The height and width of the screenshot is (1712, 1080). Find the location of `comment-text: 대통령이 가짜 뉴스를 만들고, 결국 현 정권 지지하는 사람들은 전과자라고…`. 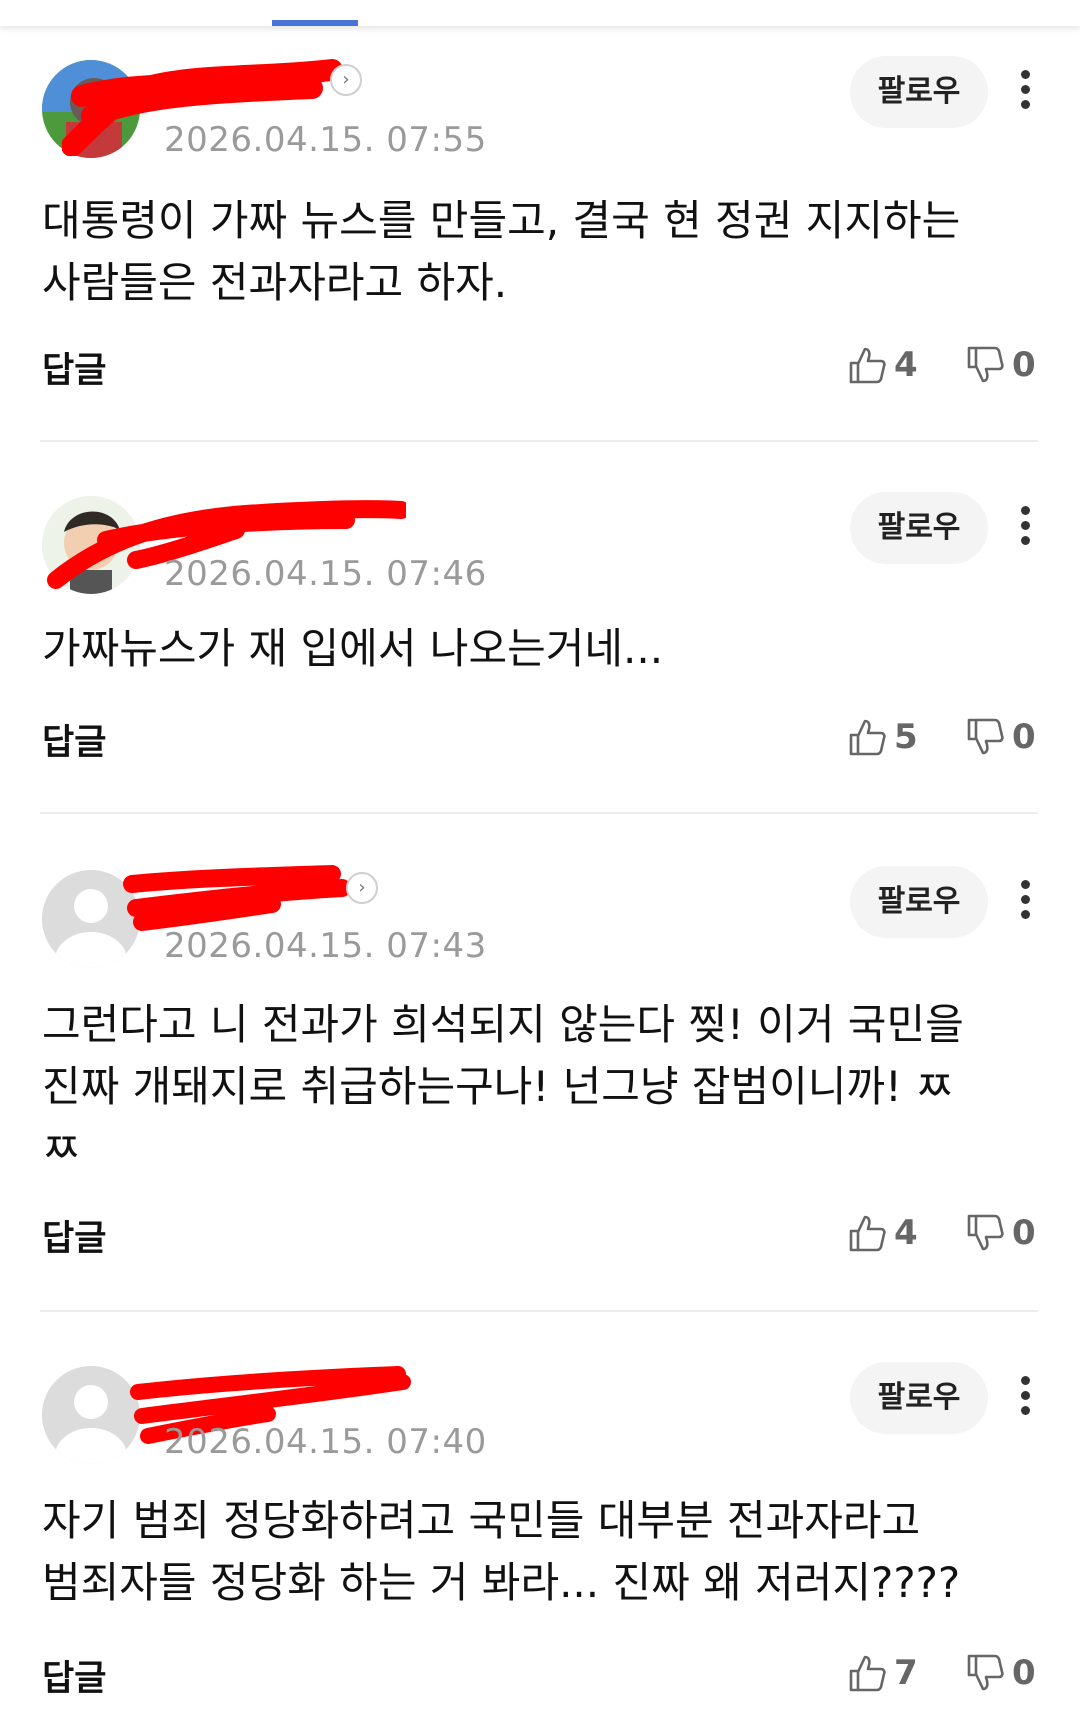

comment-text: 대통령이 가짜 뉴스를 만들고, 결국 현 정권 지지하는 사람들은 전과자라고… is located at coordinates (501, 251).